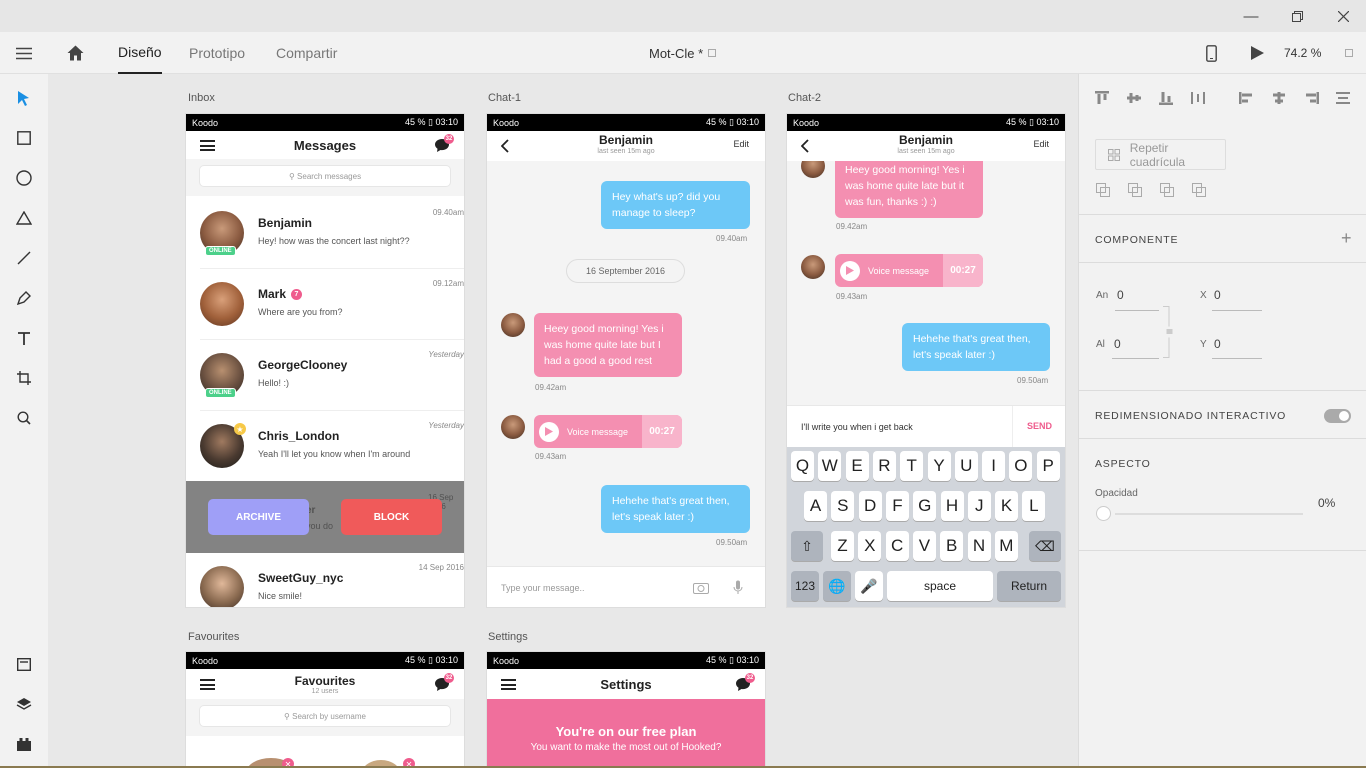 The height and width of the screenshot is (768, 1366). I want to click on key-m: M, so click(1006, 546).